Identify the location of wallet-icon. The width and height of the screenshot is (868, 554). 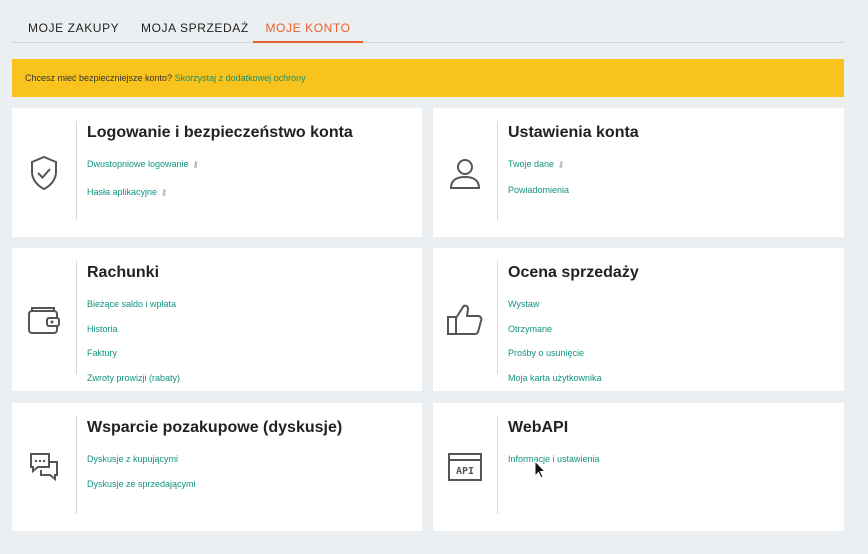
(44, 319).